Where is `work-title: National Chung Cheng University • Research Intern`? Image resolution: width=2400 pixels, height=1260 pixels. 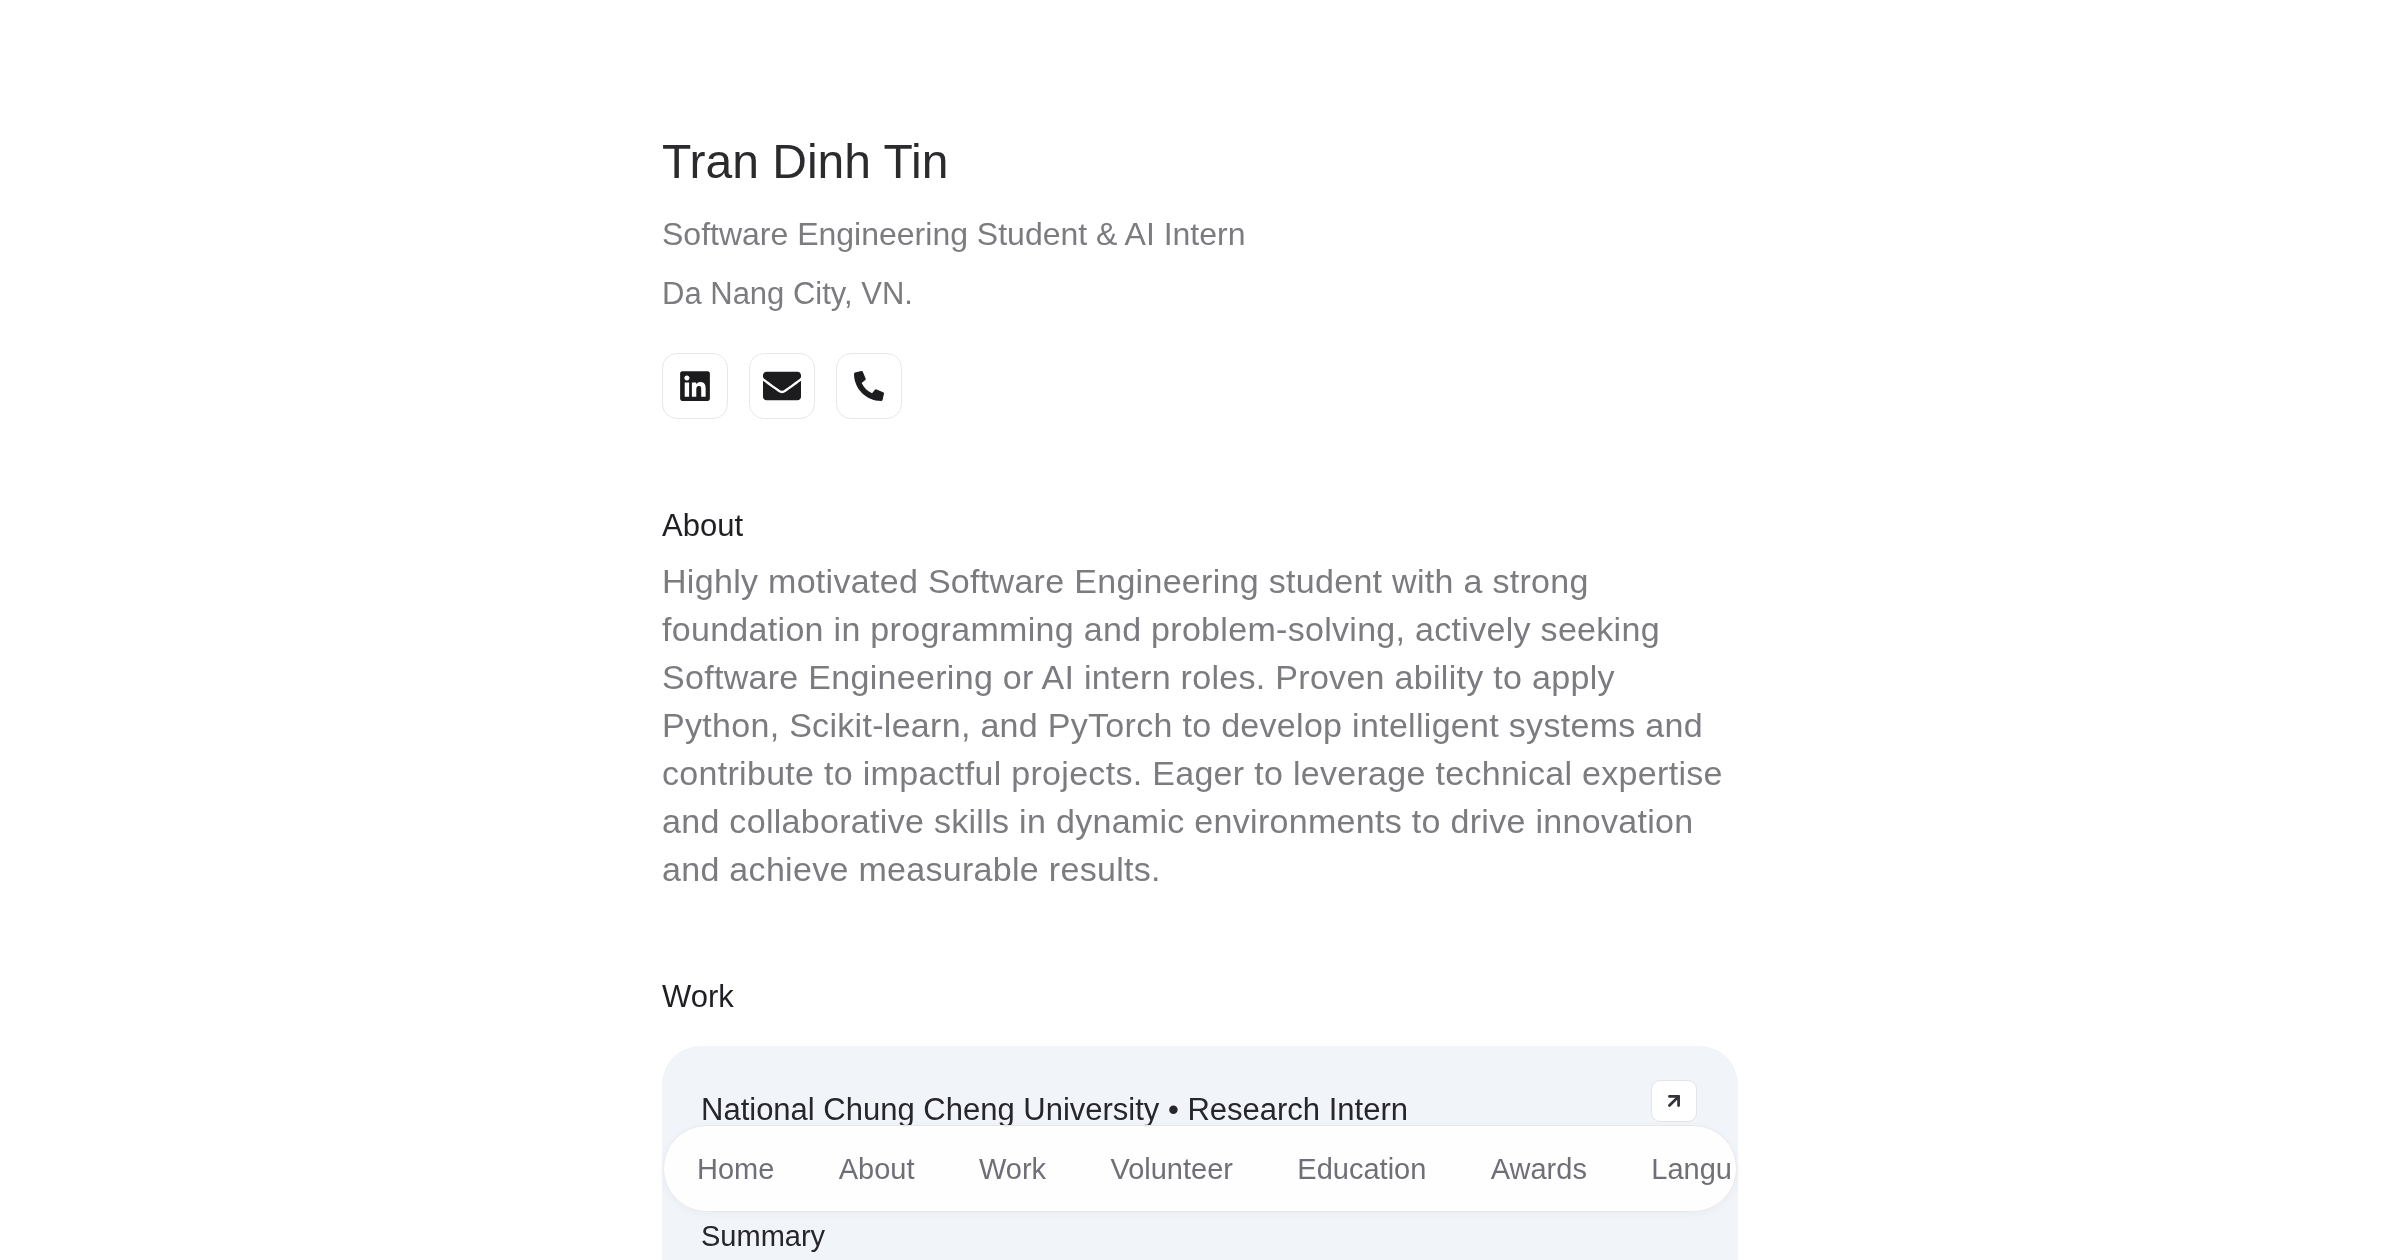
work-title: National Chung Cheng University • Research Intern is located at coordinates (1054, 1110).